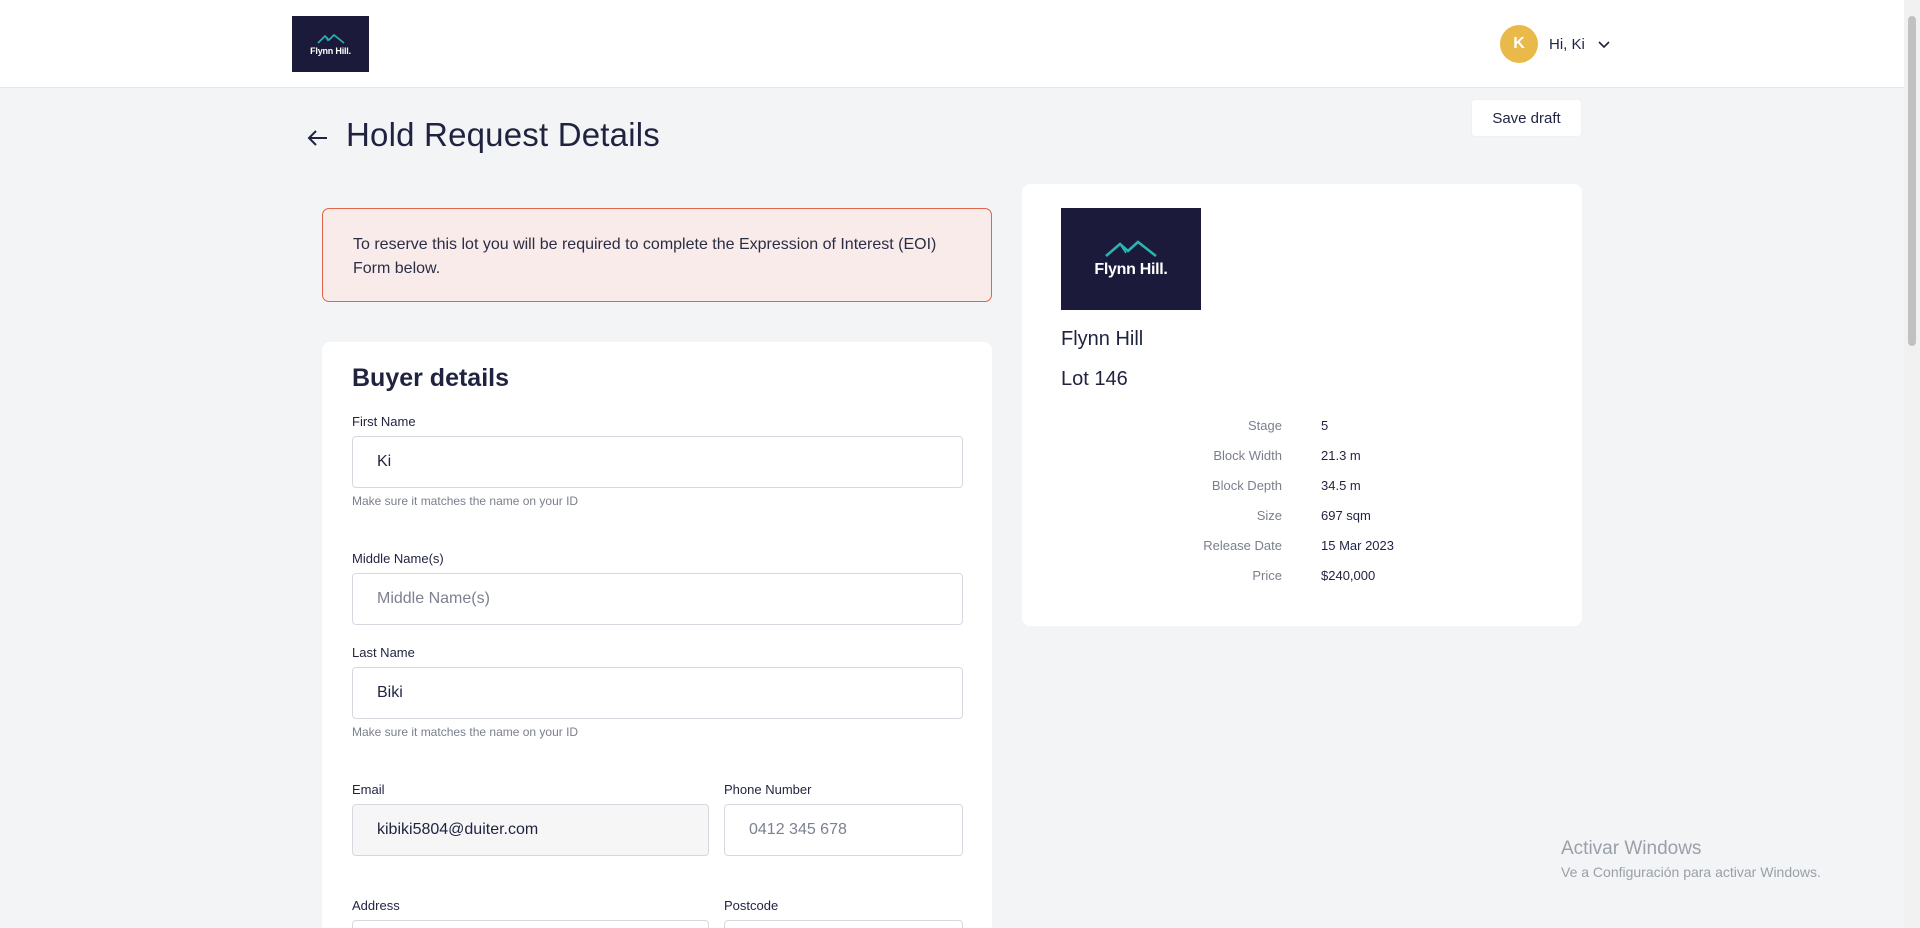  What do you see at coordinates (1102, 339) in the screenshot?
I see `estate-name: Flynn Hill` at bounding box center [1102, 339].